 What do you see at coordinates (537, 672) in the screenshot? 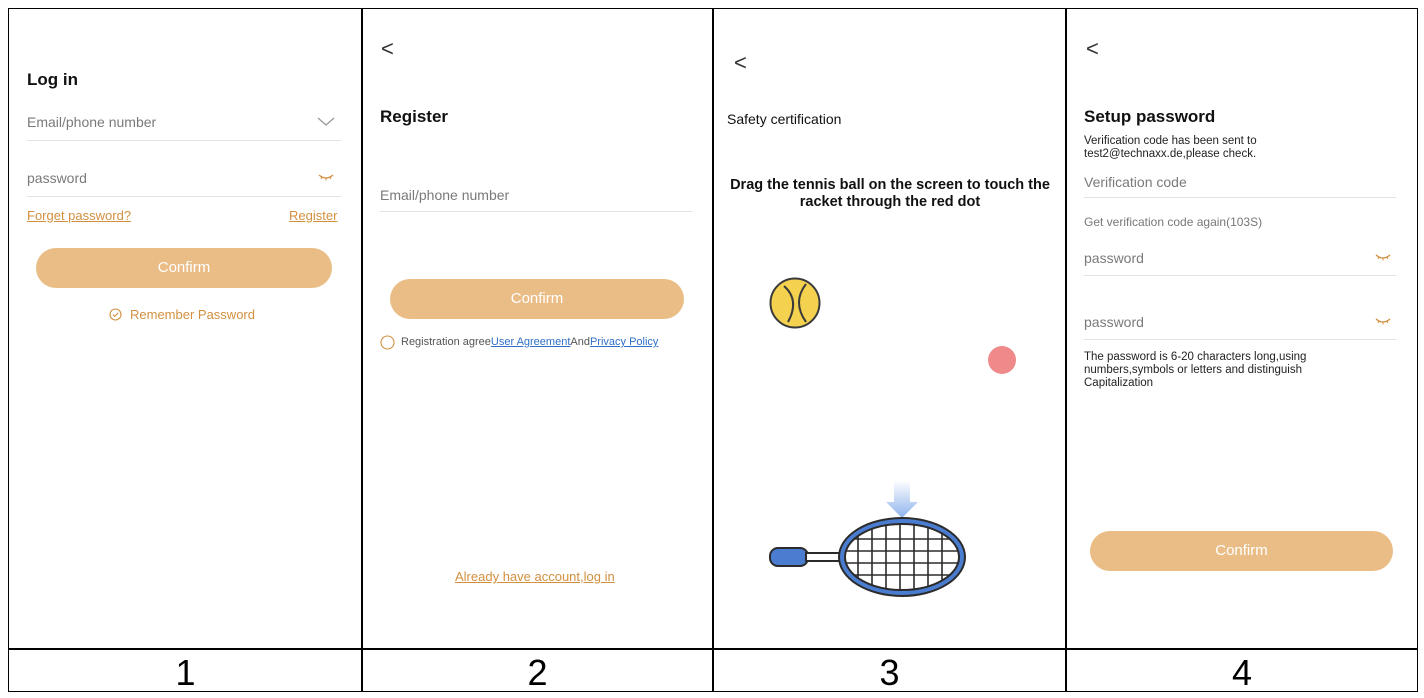
I see `panel-label-2: 2` at bounding box center [537, 672].